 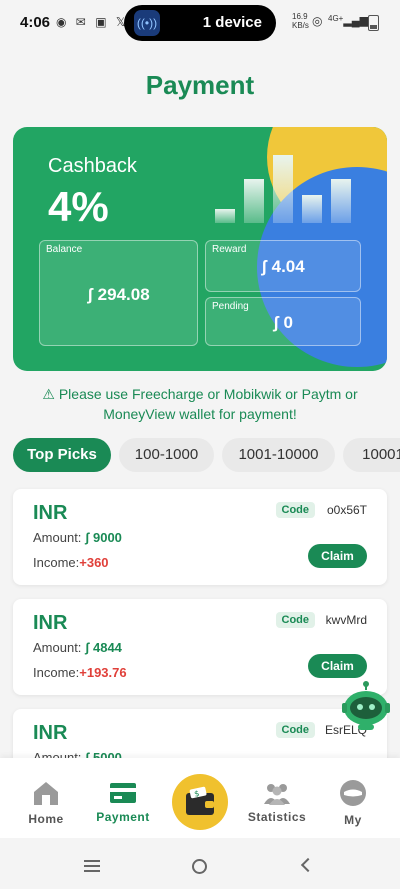 I want to click on income-value: +193.76, so click(x=103, y=672).